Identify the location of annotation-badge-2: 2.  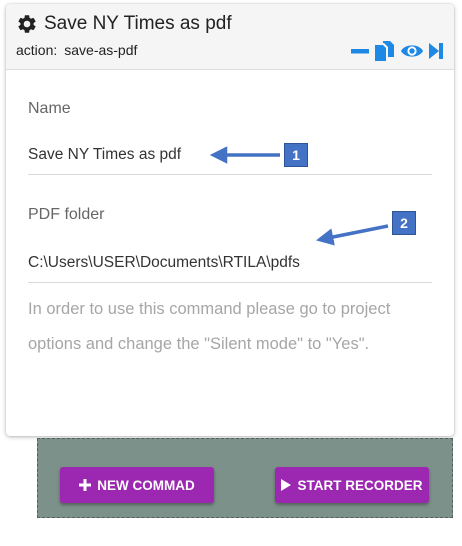
(404, 223).